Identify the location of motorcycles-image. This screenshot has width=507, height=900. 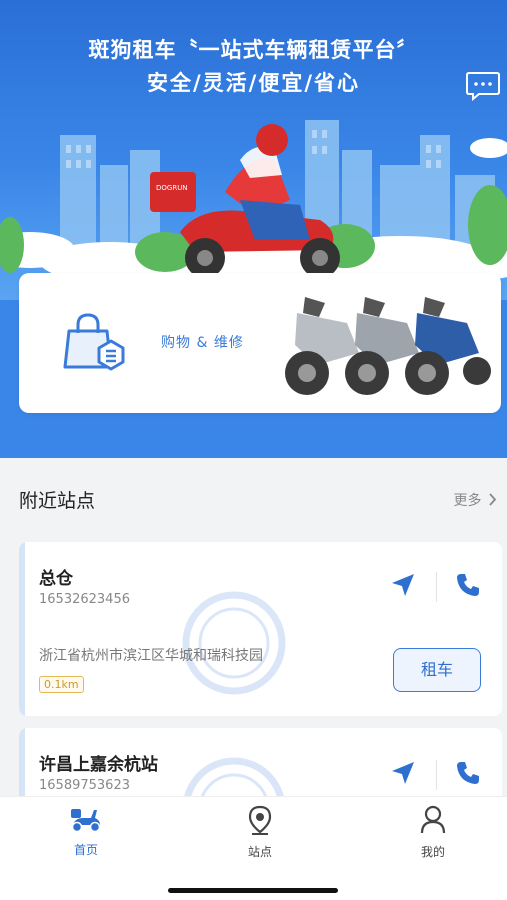
(388, 346).